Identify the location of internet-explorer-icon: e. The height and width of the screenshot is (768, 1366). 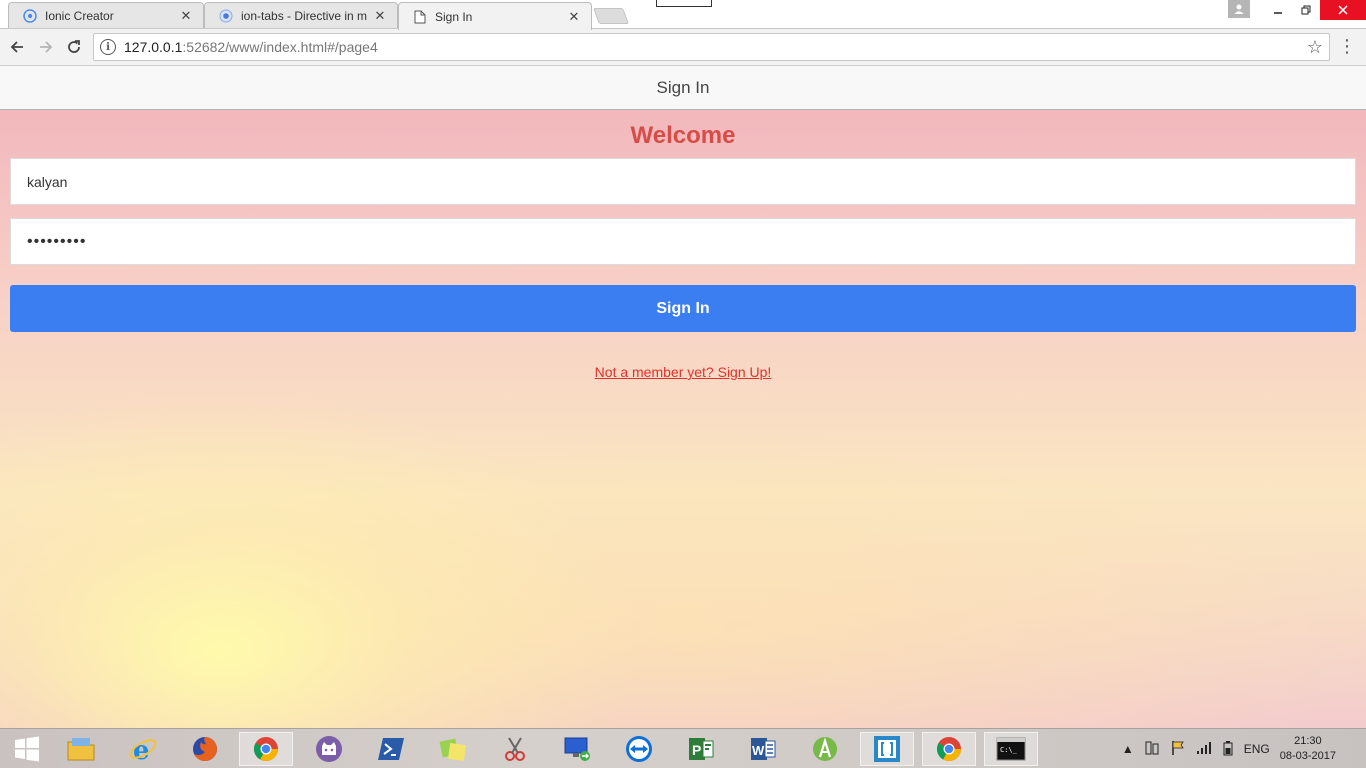
(143, 749).